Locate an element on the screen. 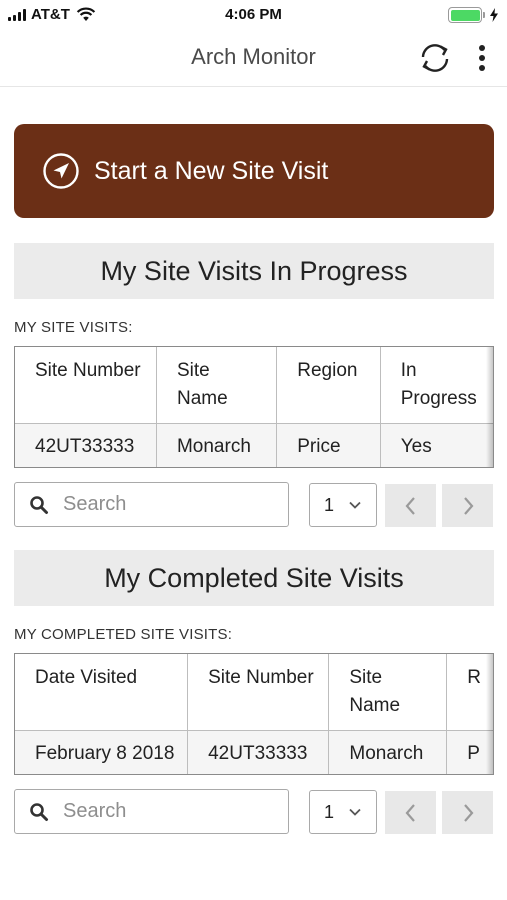 The width and height of the screenshot is (507, 900). in-progress-next-page-button is located at coordinates (467, 505).